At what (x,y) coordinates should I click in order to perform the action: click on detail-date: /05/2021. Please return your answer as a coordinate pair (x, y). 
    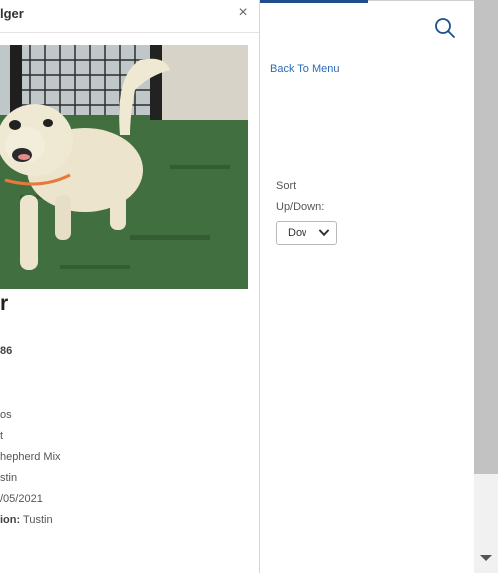
    Looking at the image, I should click on (21, 499).